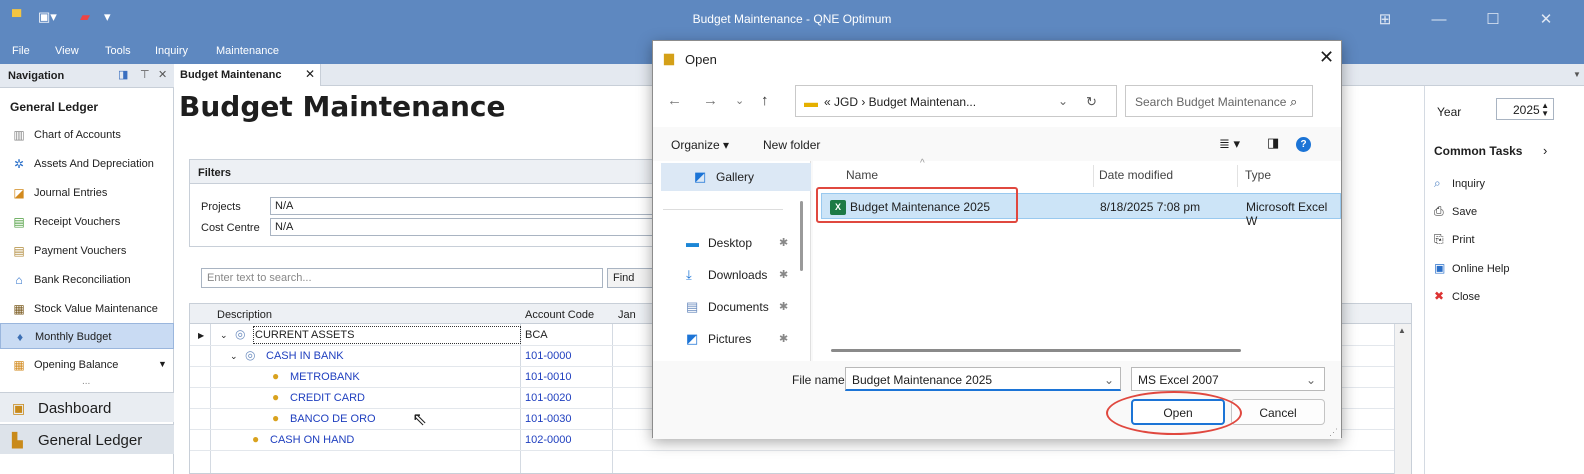  Describe the element at coordinates (17, 440) in the screenshot. I see `ledger-icon: ▙` at that location.